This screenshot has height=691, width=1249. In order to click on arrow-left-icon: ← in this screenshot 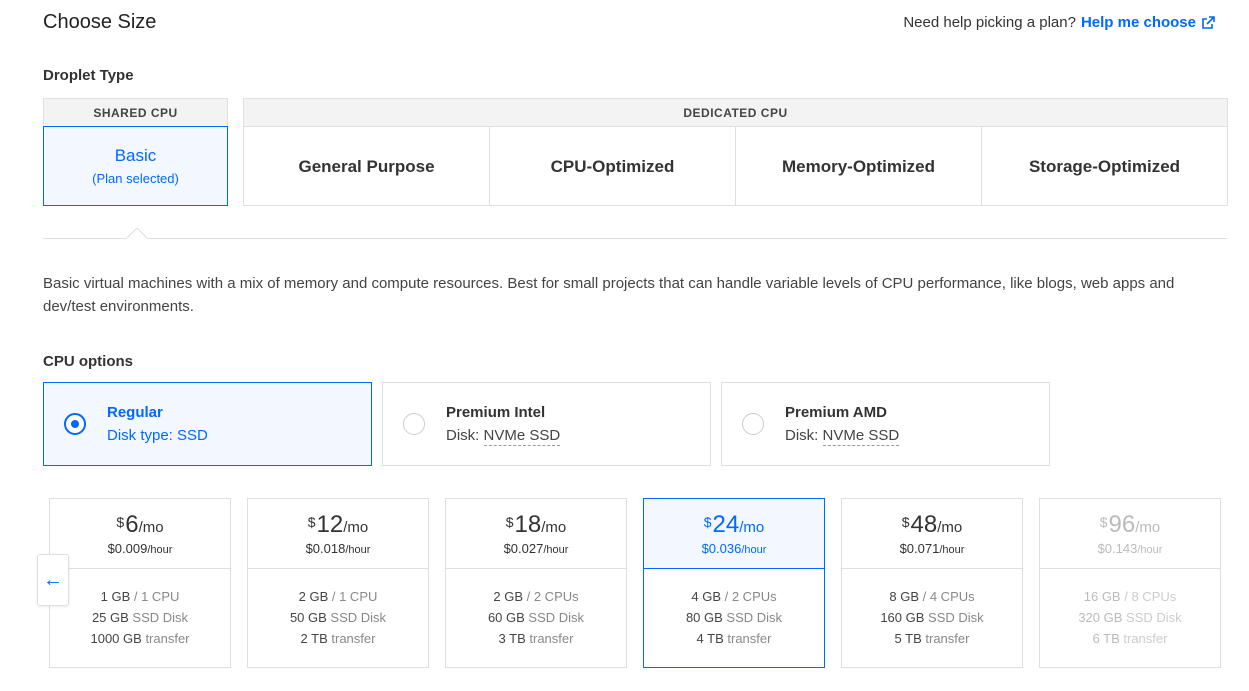, I will do `click(53, 579)`.